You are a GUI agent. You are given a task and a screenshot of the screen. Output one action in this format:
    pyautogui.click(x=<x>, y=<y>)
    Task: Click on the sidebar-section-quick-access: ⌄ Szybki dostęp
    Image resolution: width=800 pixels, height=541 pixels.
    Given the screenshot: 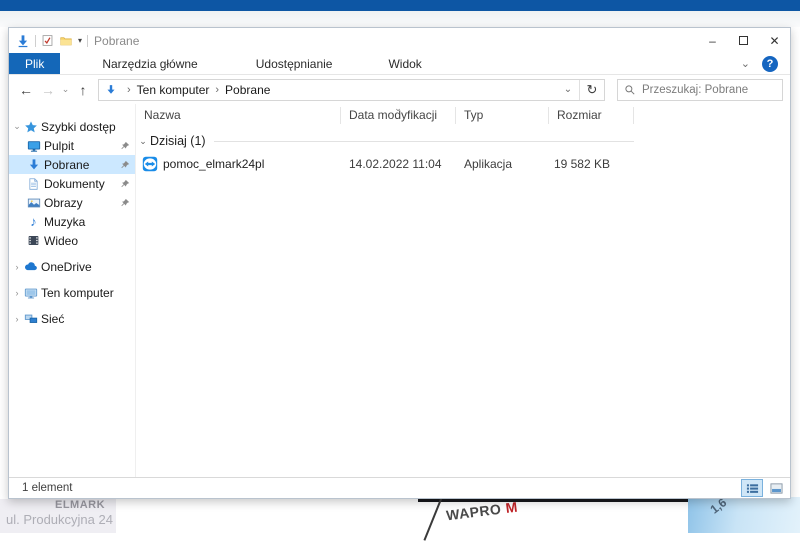 What is the action you would take?
    pyautogui.click(x=72, y=126)
    